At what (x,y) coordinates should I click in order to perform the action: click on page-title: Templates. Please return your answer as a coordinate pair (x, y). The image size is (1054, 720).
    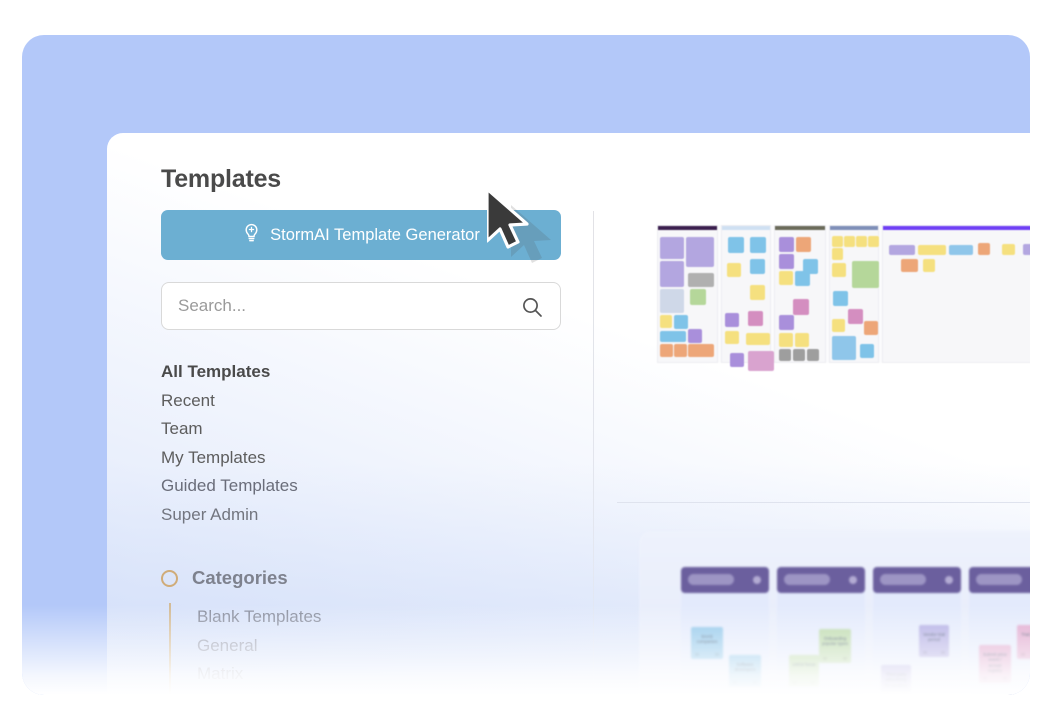
    Looking at the image, I should click on (221, 179).